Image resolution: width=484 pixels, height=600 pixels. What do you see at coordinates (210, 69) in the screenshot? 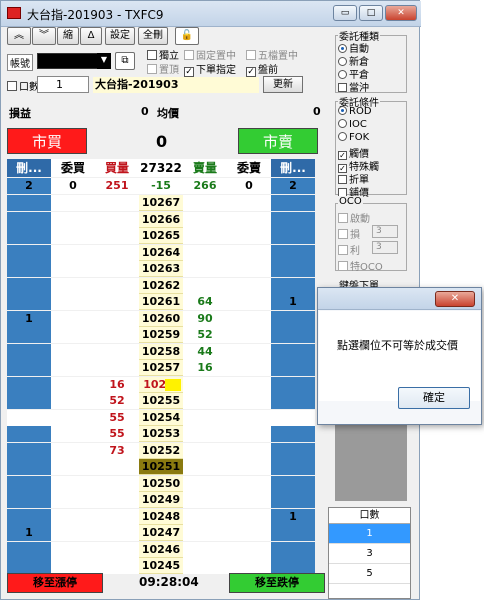
I see `order-specify-checkbox: ✓ 下單指定` at bounding box center [210, 69].